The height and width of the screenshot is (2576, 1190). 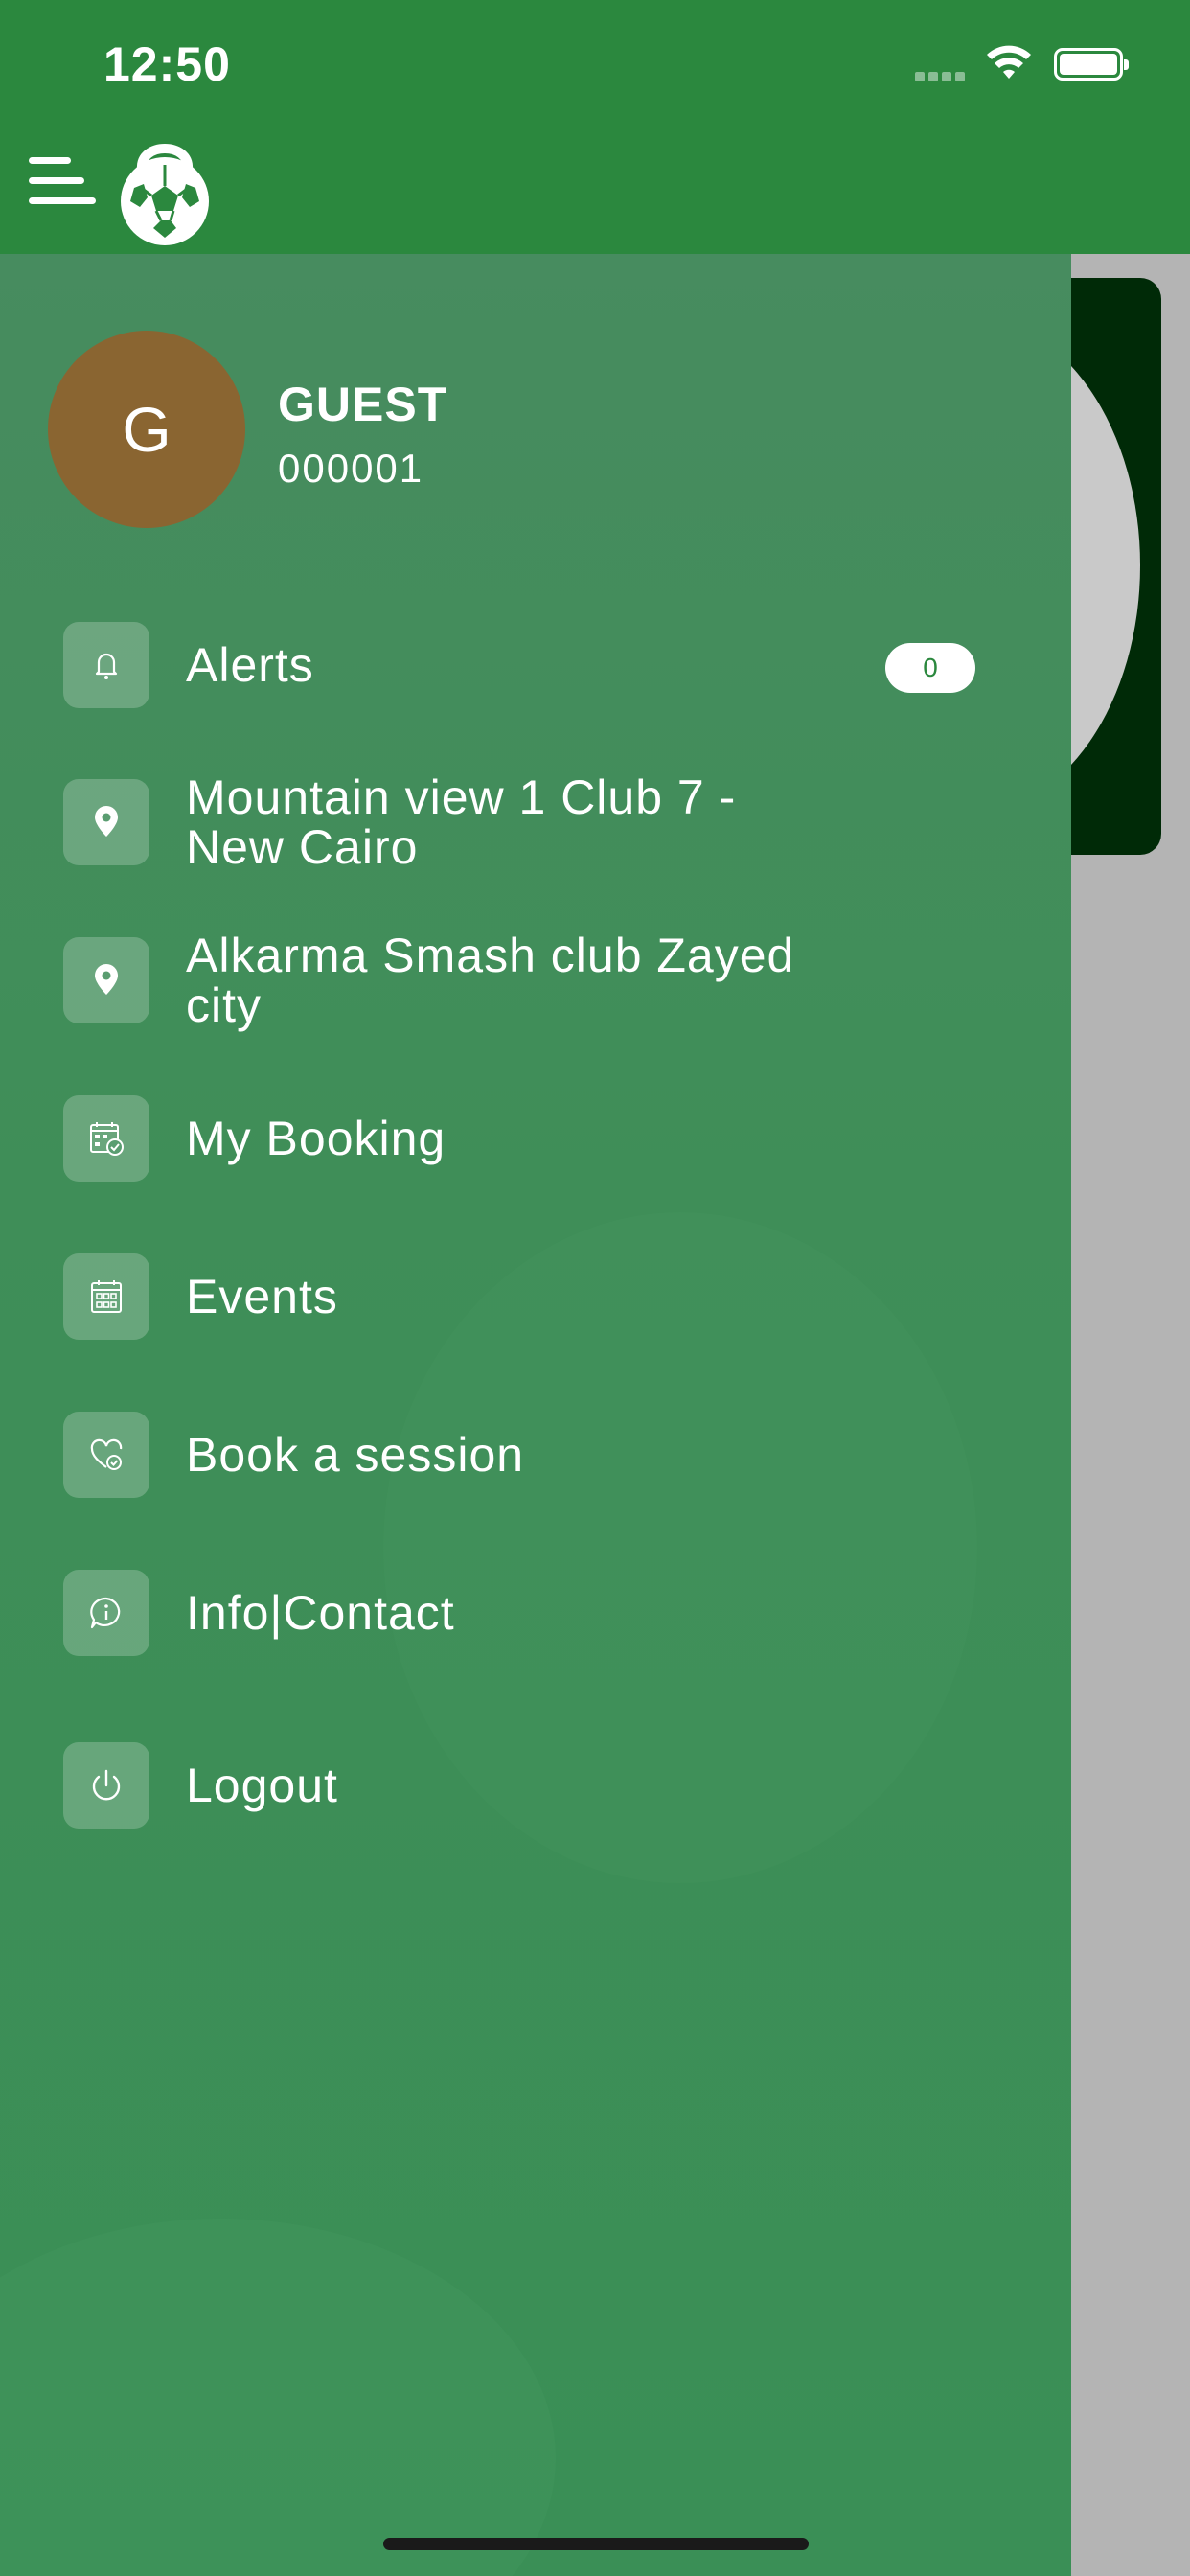 I want to click on menu-item-events: Events, so click(x=542, y=1297).